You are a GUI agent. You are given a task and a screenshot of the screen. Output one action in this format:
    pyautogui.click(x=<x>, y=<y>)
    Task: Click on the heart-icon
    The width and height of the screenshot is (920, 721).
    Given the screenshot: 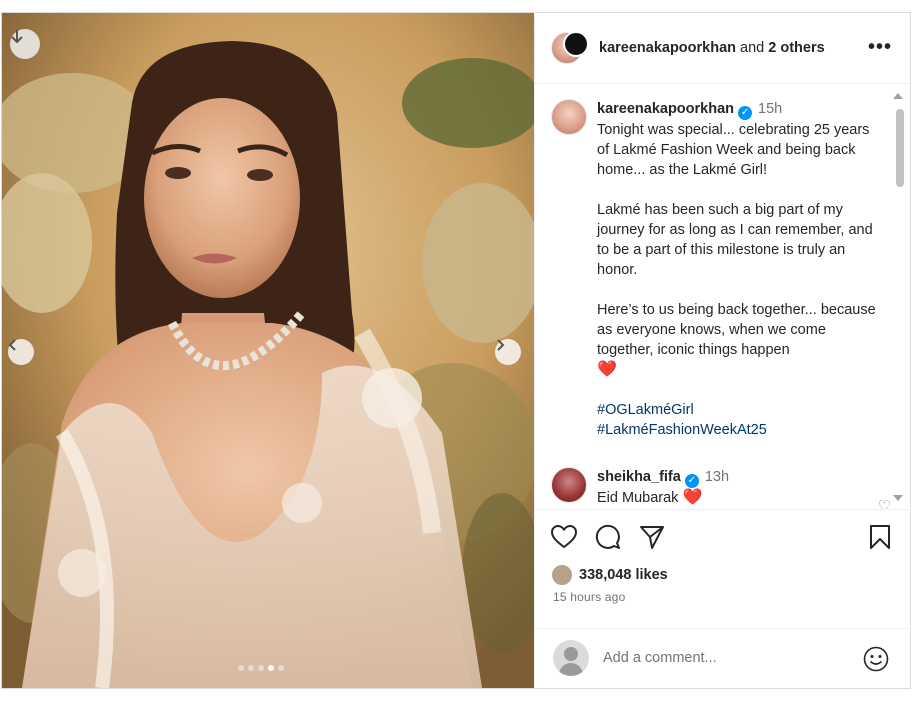 What is the action you would take?
    pyautogui.click(x=564, y=537)
    